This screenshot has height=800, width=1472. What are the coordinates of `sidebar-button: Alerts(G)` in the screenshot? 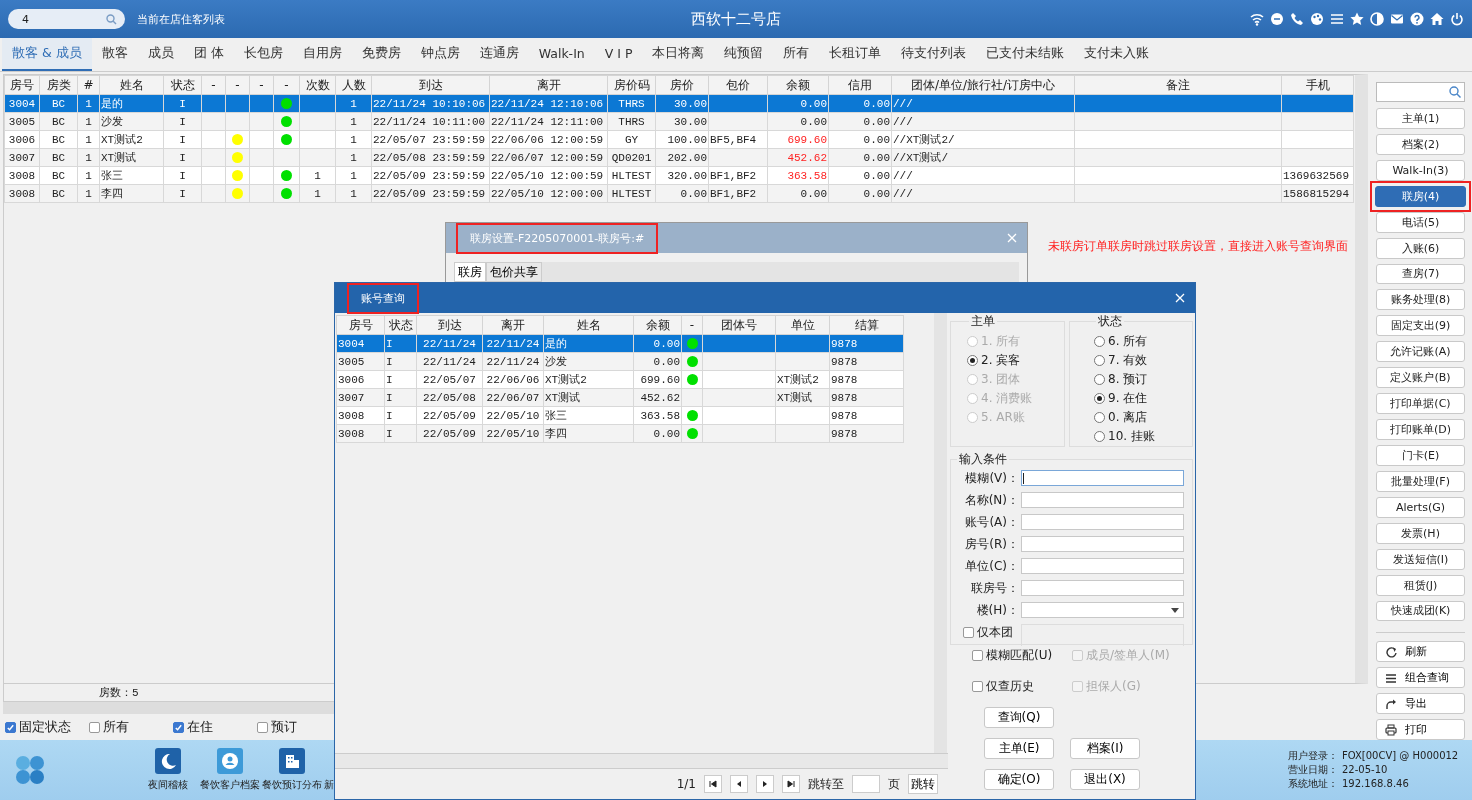 It's located at (1420, 507).